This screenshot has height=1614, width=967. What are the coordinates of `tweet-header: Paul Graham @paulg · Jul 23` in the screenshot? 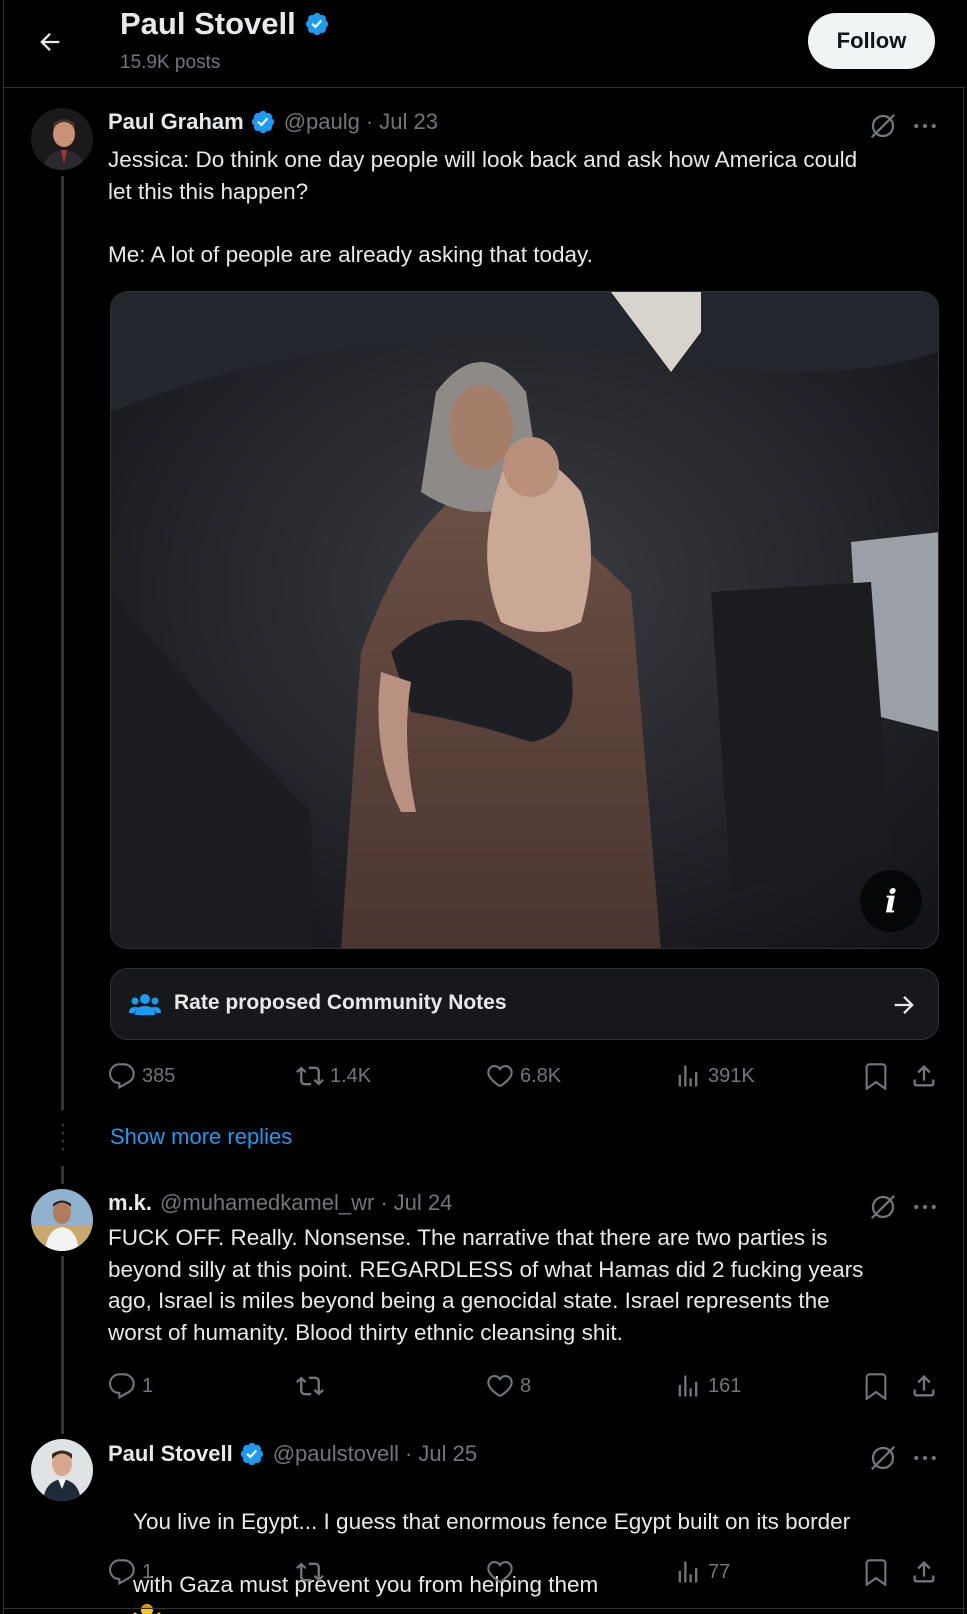 It's located at (273, 122).